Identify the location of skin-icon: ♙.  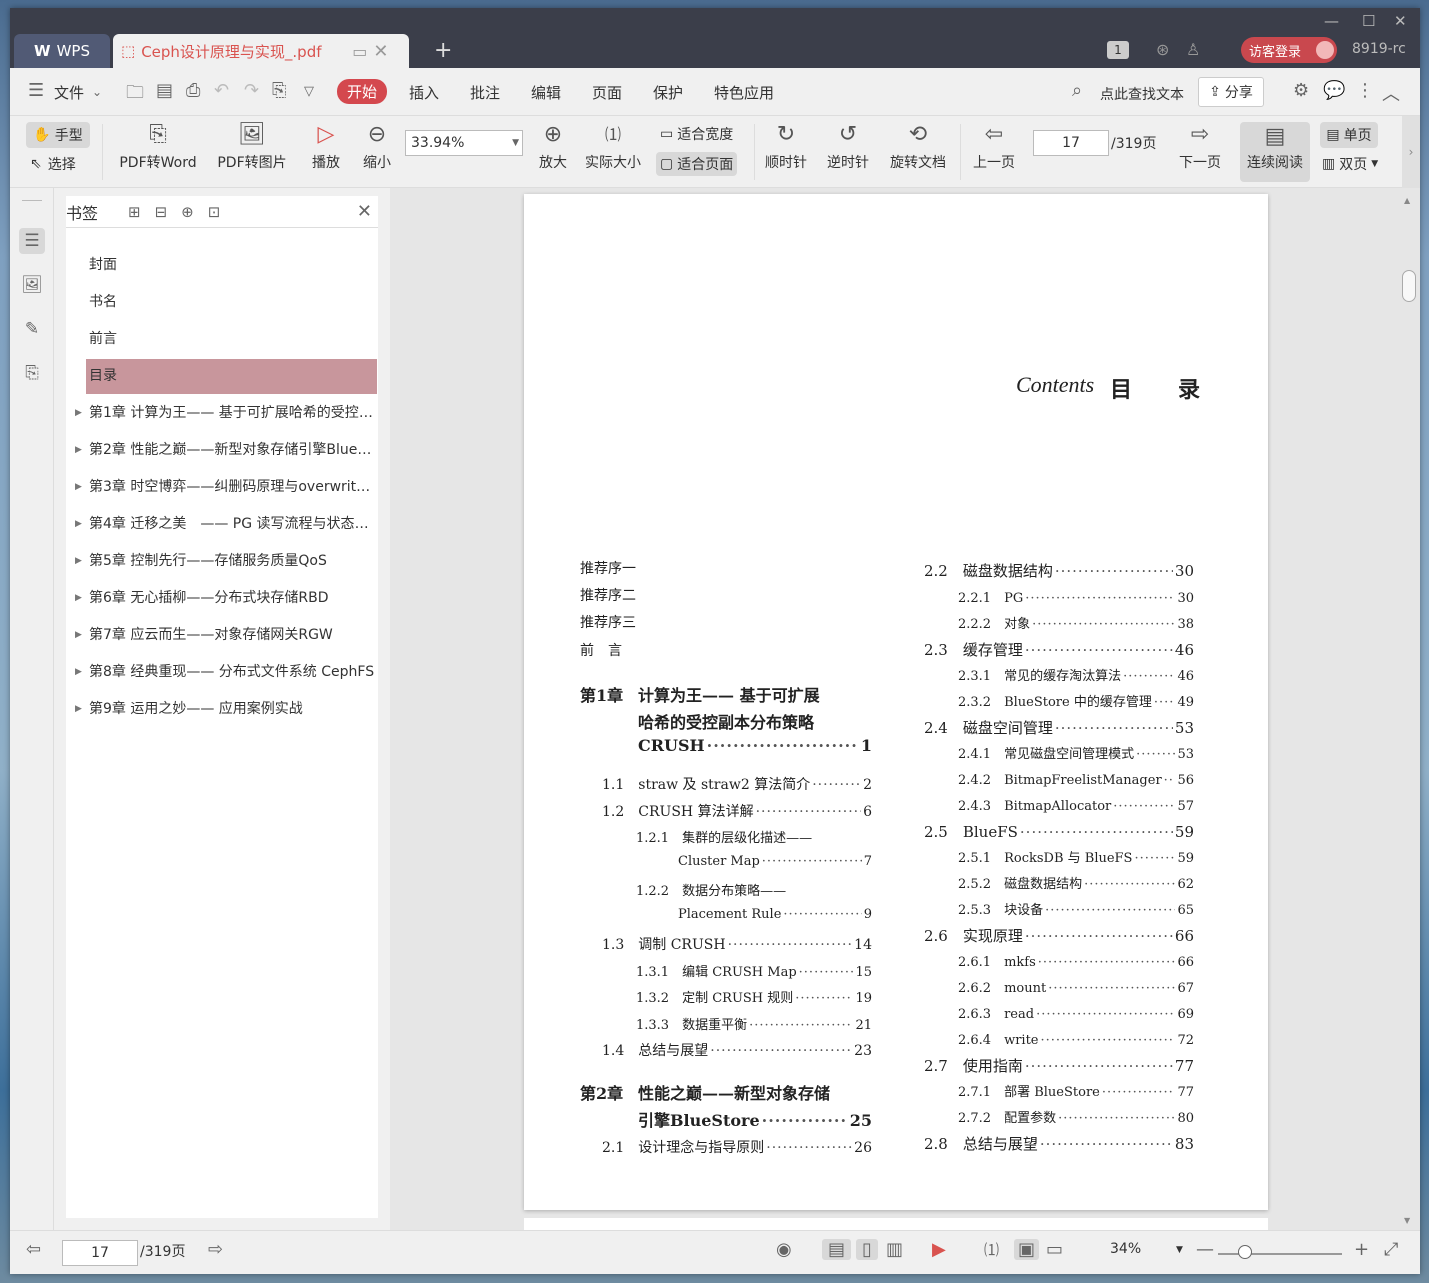
(1193, 49).